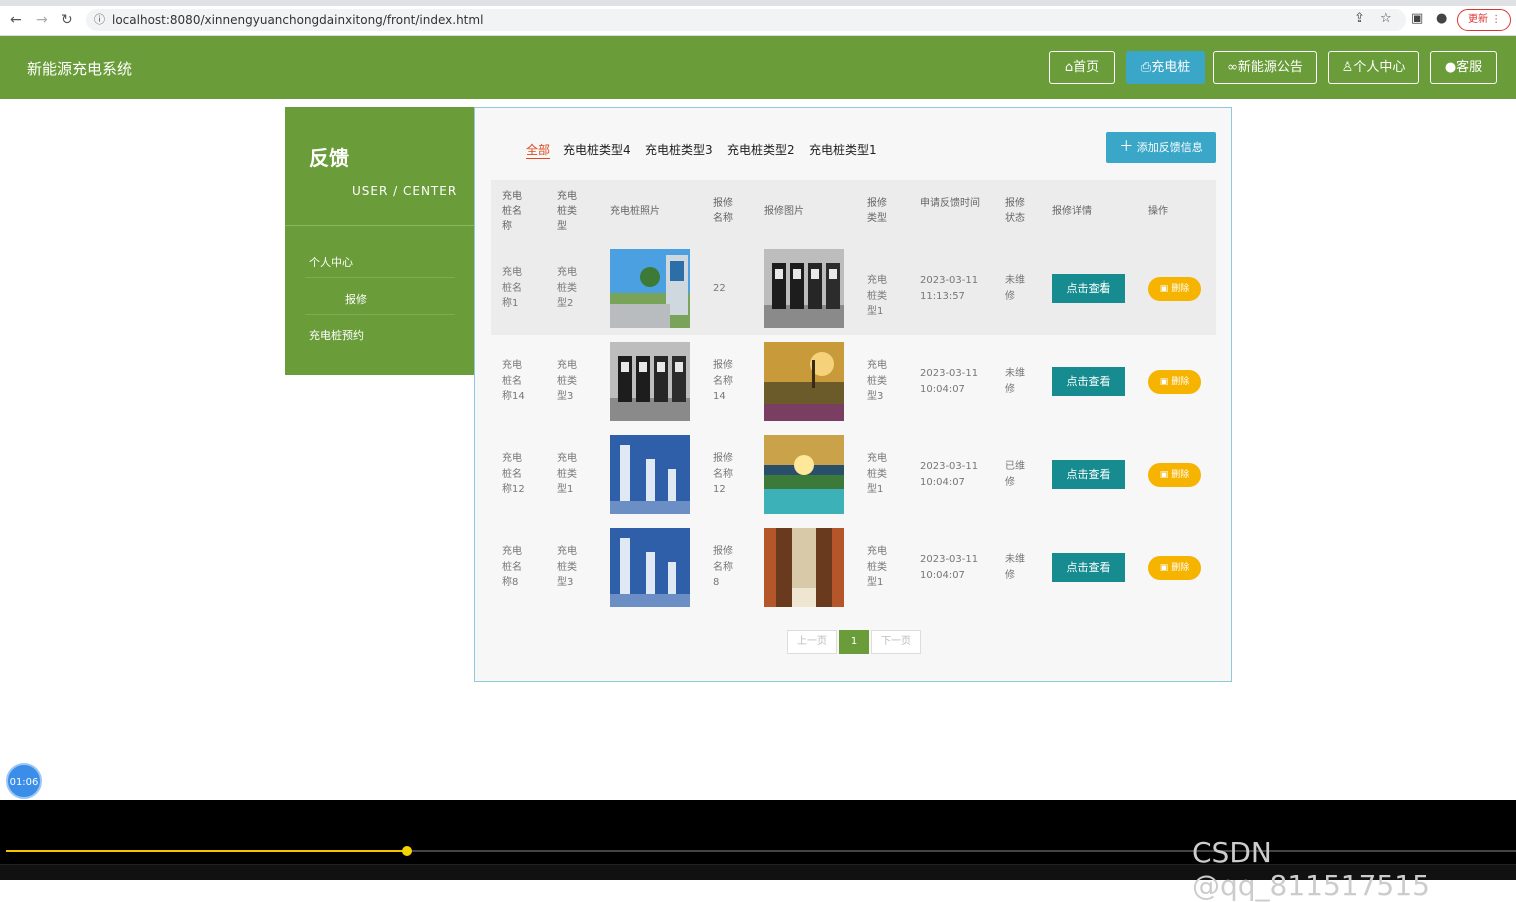 The image size is (1516, 902). Describe the element at coordinates (1386, 18) in the screenshot. I see `bookmark-star-icon: ☆` at that location.